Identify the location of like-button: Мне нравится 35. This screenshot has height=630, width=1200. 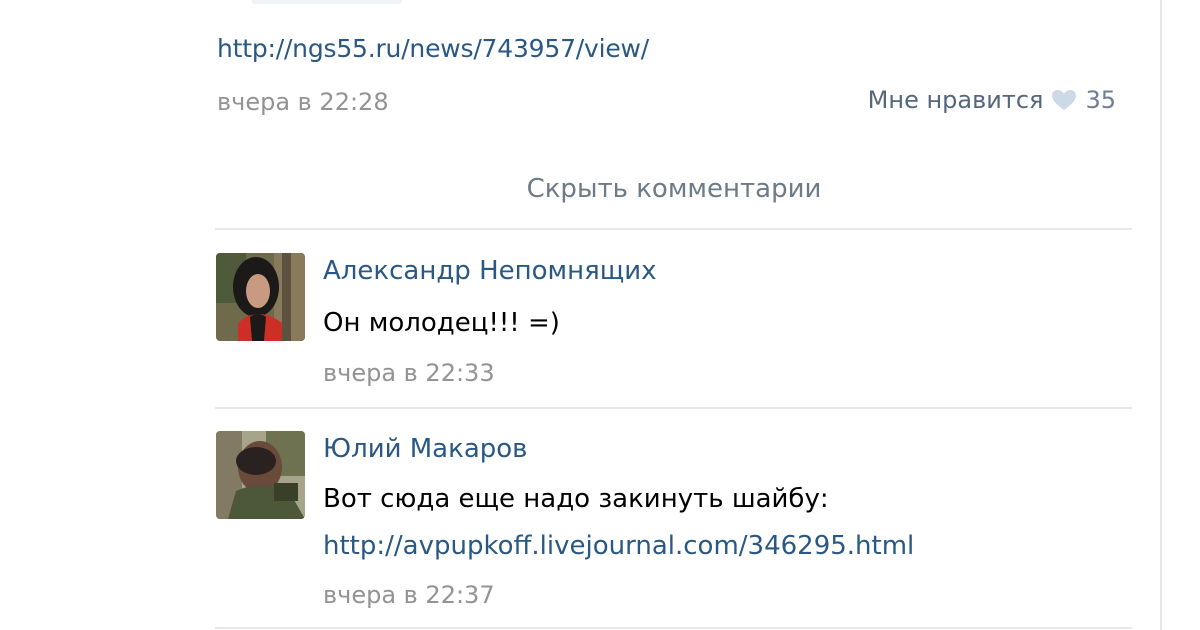
(992, 100).